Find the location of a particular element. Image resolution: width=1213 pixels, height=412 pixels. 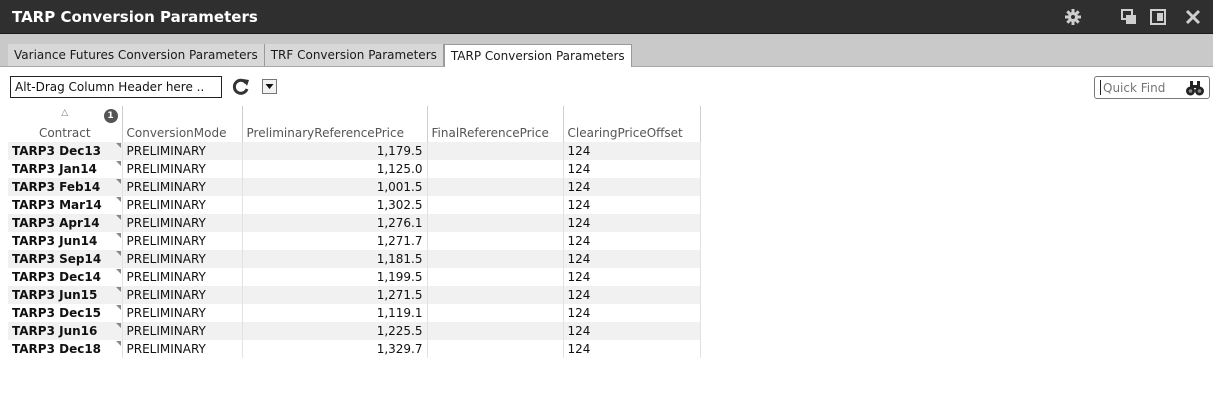

detach-icon is located at coordinates (1158, 17).